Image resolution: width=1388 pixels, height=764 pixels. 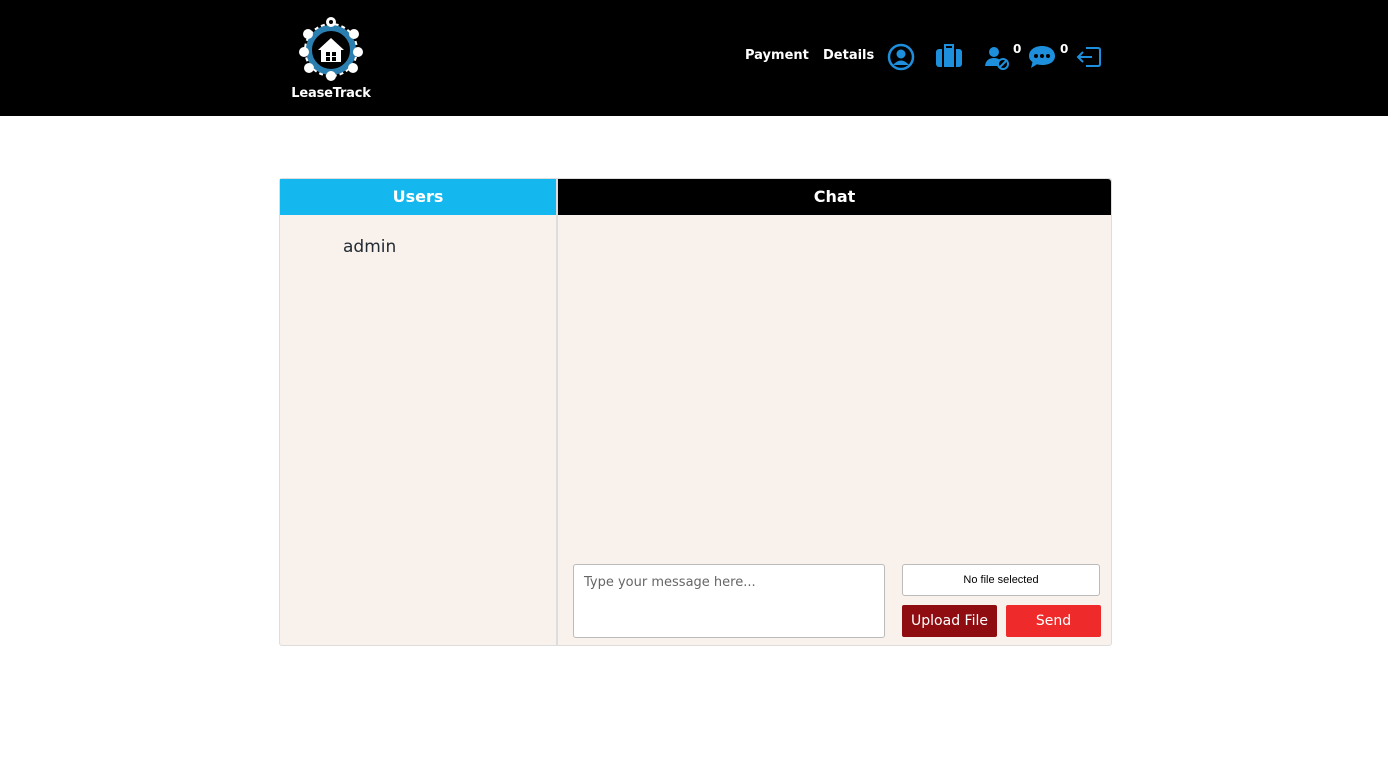 I want to click on nav-payment: Payment, so click(x=777, y=55).